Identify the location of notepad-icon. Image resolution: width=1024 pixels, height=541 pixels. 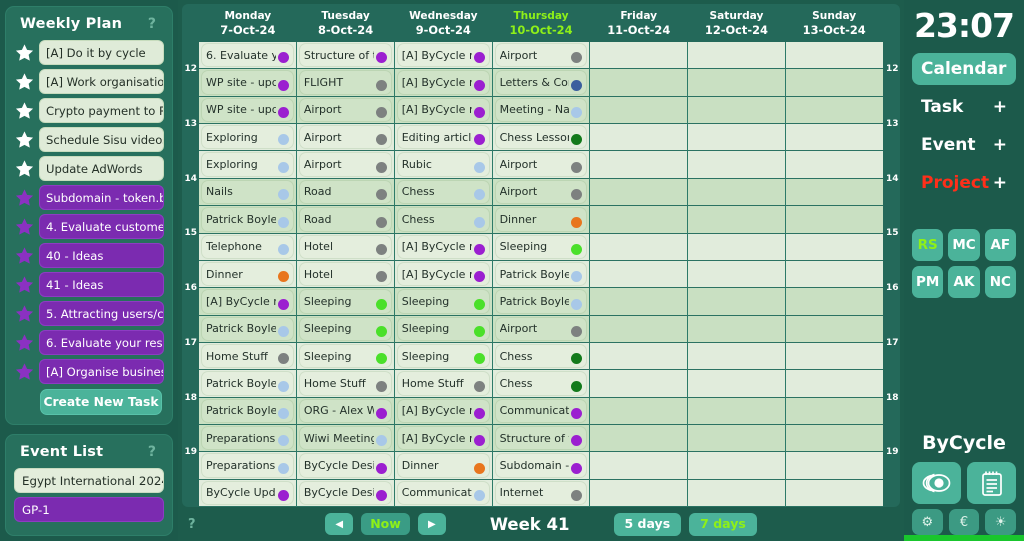
(991, 483).